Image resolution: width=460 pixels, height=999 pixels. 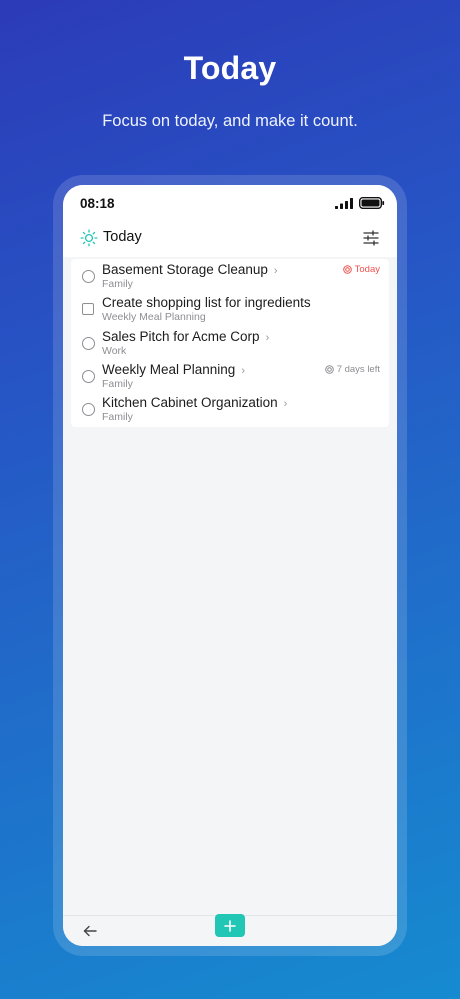 I want to click on task-row: Kitchen Cabinet Organization › Family, so click(x=230, y=409).